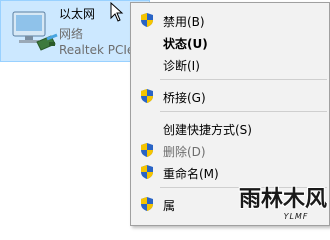  Describe the element at coordinates (230, 64) in the screenshot. I see `menu-item-diagnose: 诊断(I)` at that location.